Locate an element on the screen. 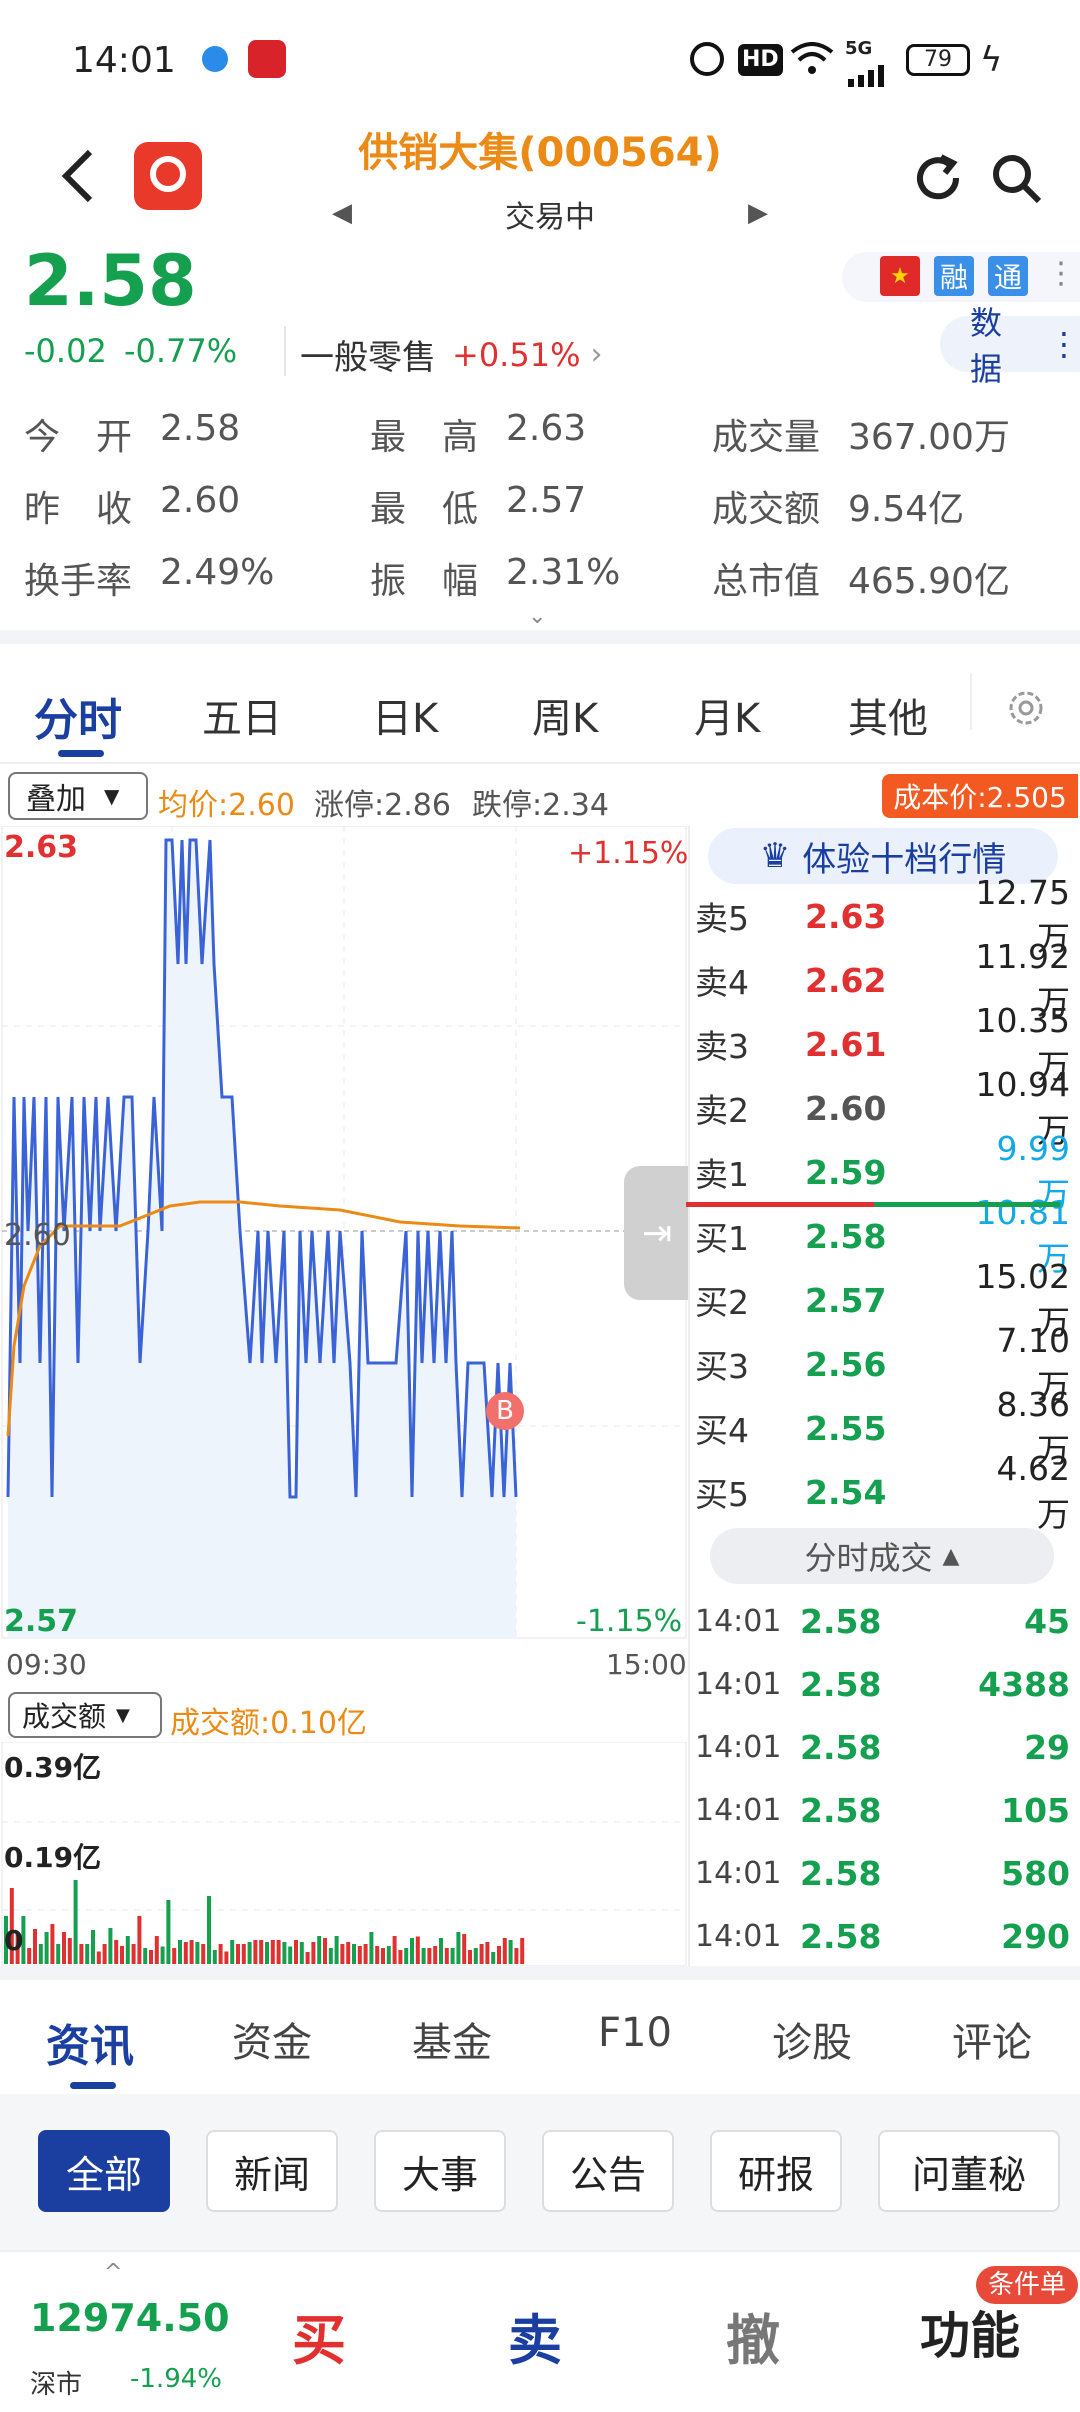 This screenshot has height=2412, width=1080. overlay-select: 叠加 ▼ is located at coordinates (78, 796).